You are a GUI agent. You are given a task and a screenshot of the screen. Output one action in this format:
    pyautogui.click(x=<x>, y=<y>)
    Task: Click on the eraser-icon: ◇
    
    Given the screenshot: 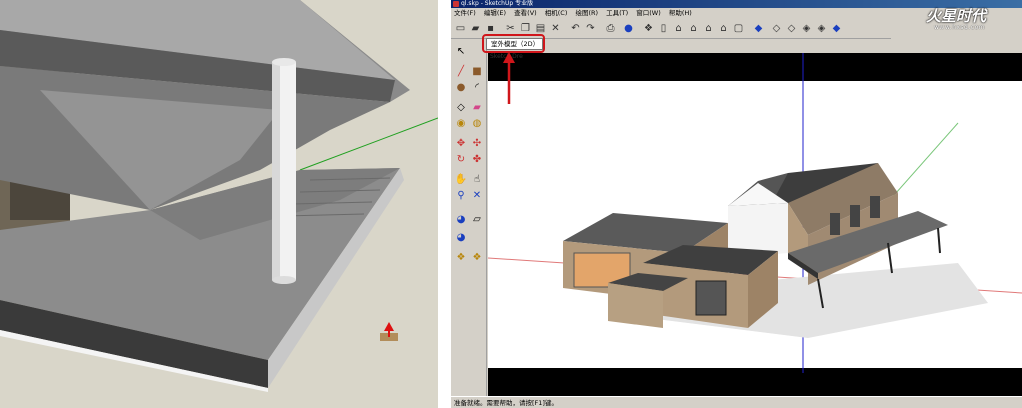 What is the action you would take?
    pyautogui.click(x=461, y=107)
    